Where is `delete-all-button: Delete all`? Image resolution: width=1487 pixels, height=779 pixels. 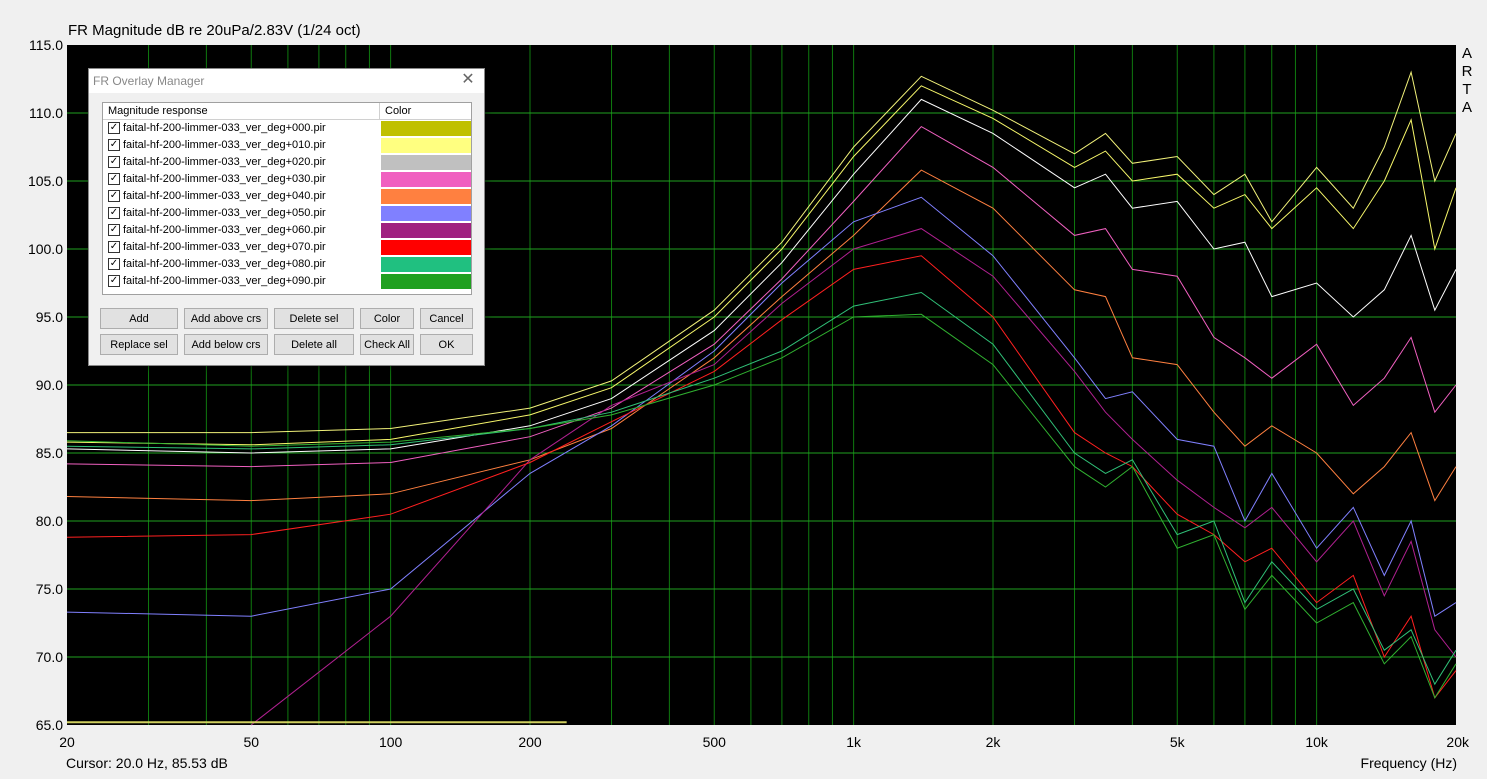 delete-all-button: Delete all is located at coordinates (314, 344).